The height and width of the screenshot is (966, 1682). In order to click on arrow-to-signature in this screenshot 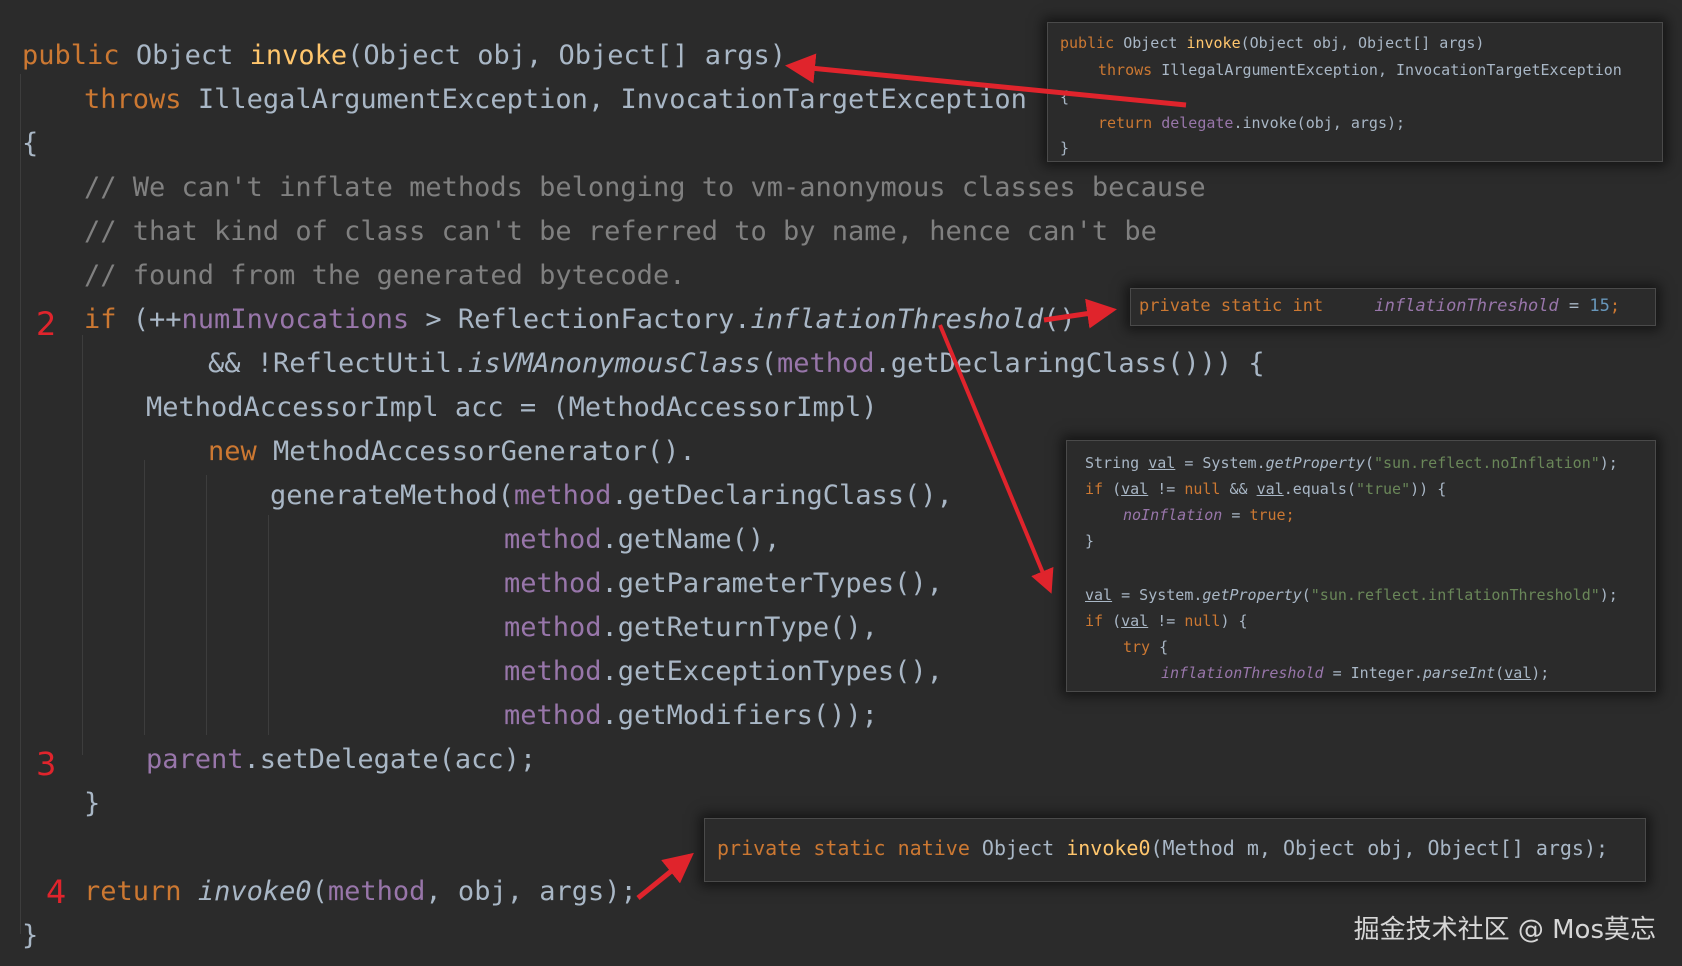, I will do `click(986, 80)`.